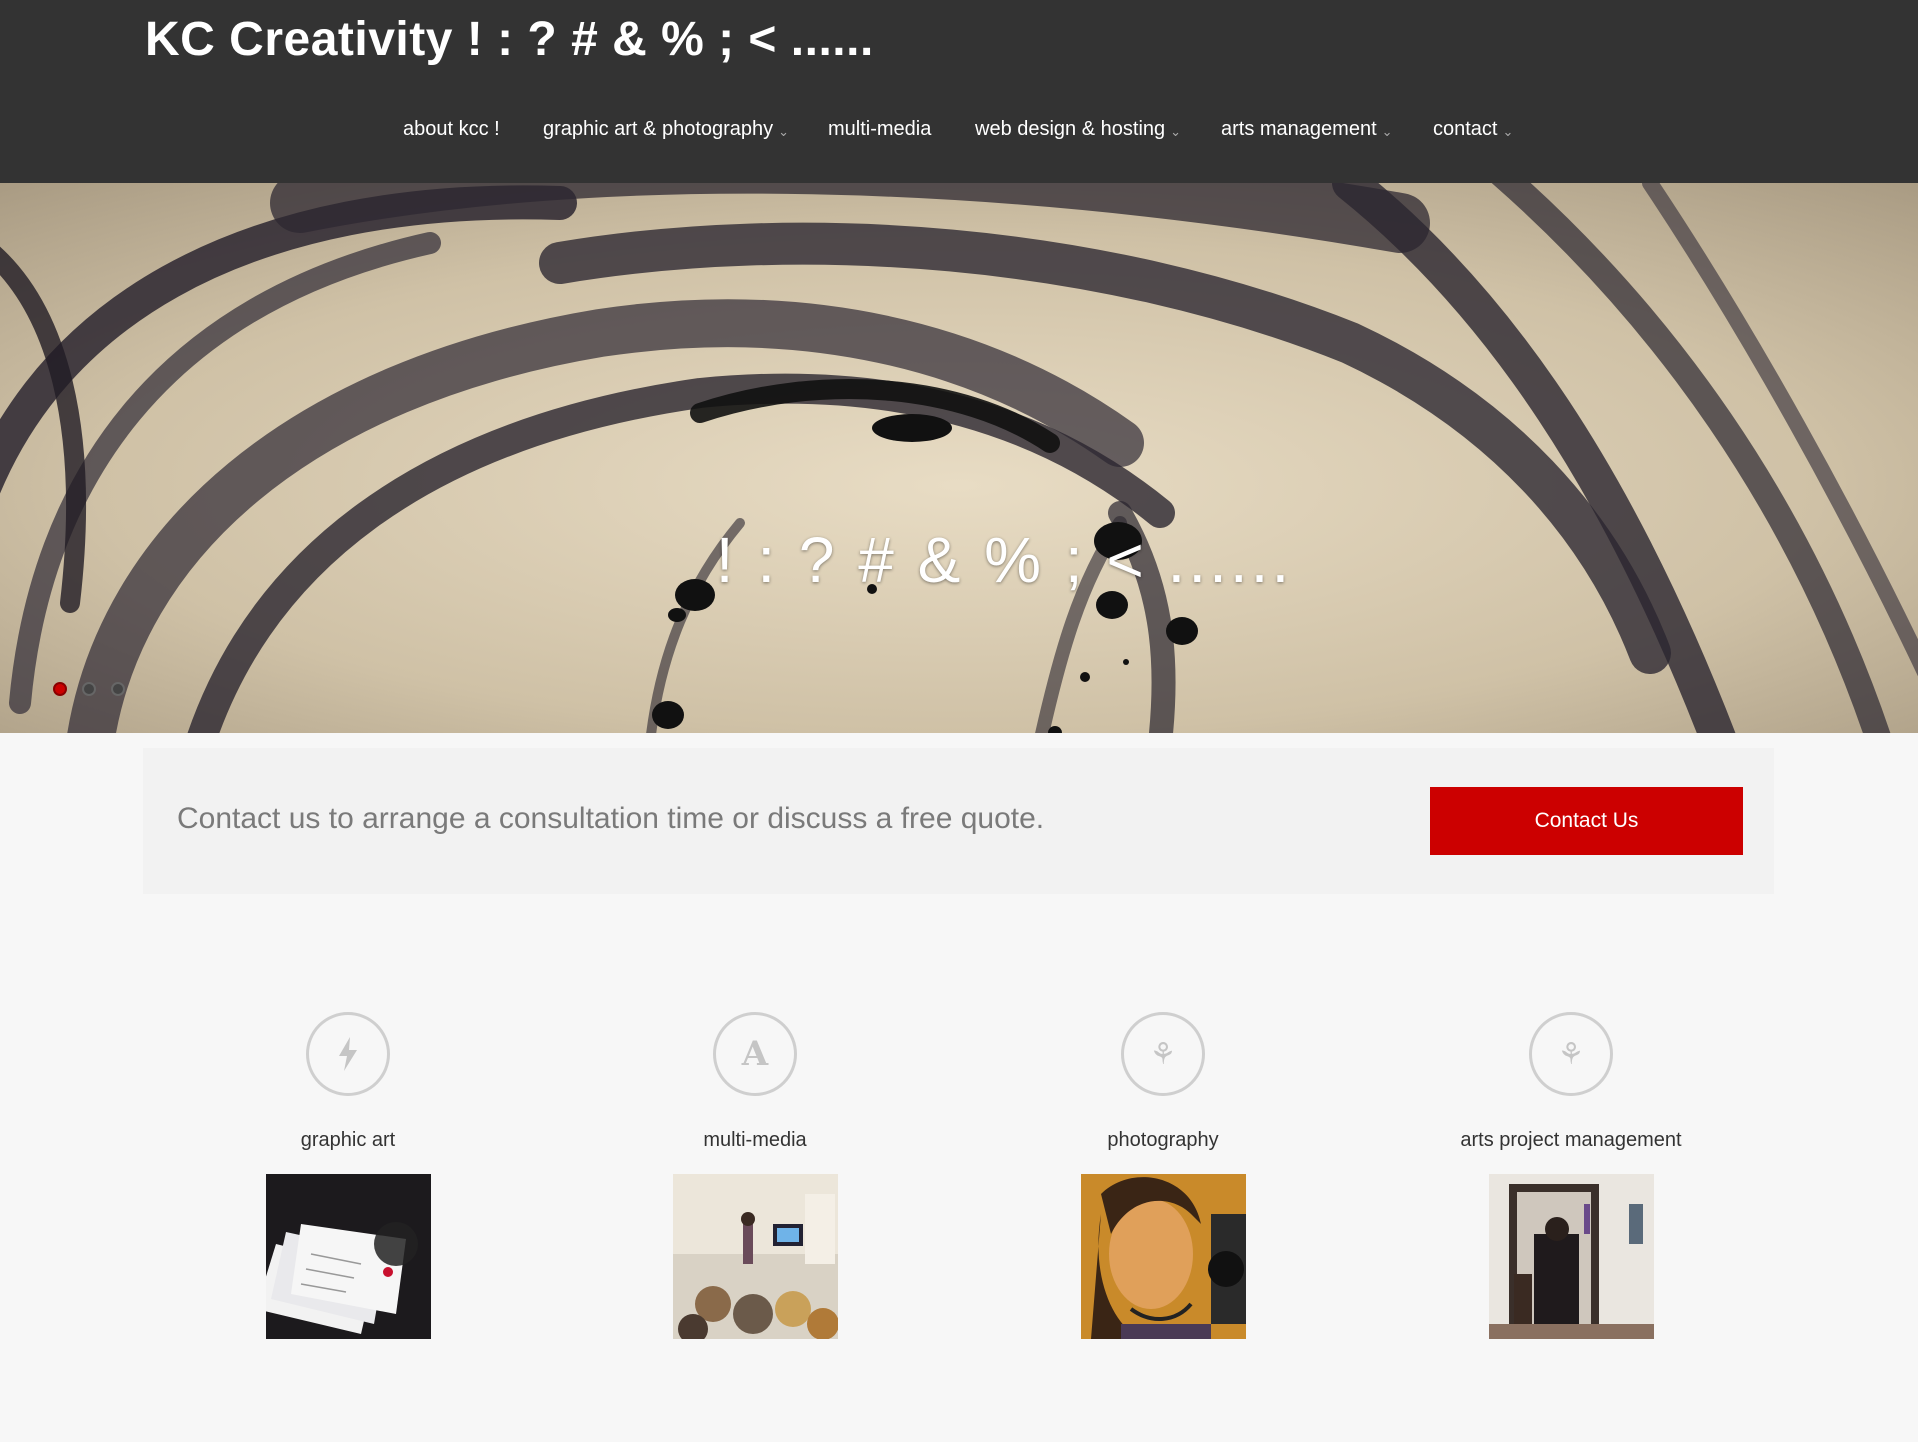 This screenshot has width=1918, height=1442. I want to click on nav-item-arts-management: arts management ⌄, so click(1307, 129).